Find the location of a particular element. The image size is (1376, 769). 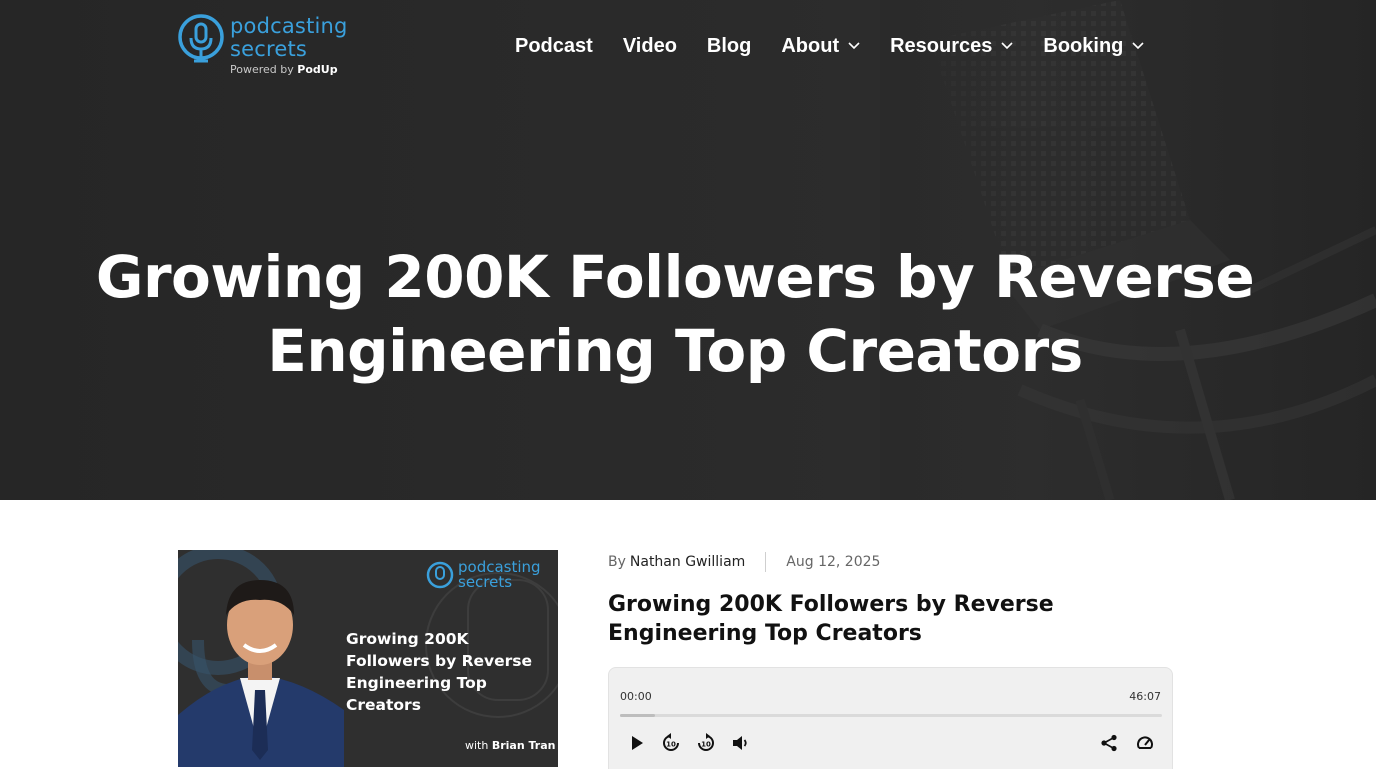

post-meta: By Nathan Gwilliam Aug 12, 2025 is located at coordinates (744, 562).